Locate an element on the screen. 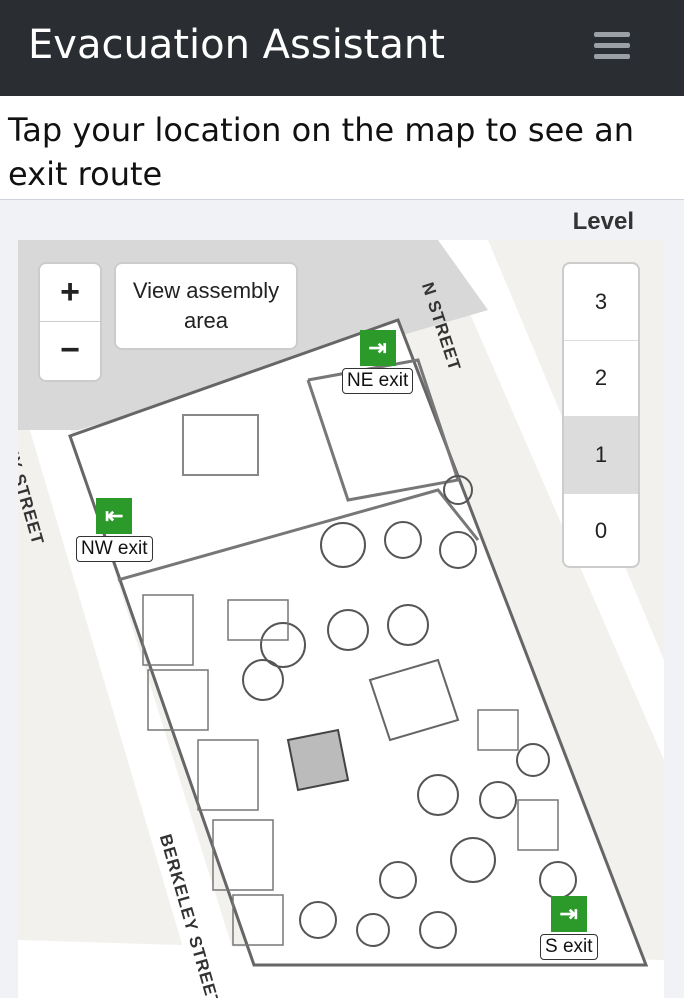 The width and height of the screenshot is (684, 998). app-title: Evacuation Assistant is located at coordinates (236, 45).